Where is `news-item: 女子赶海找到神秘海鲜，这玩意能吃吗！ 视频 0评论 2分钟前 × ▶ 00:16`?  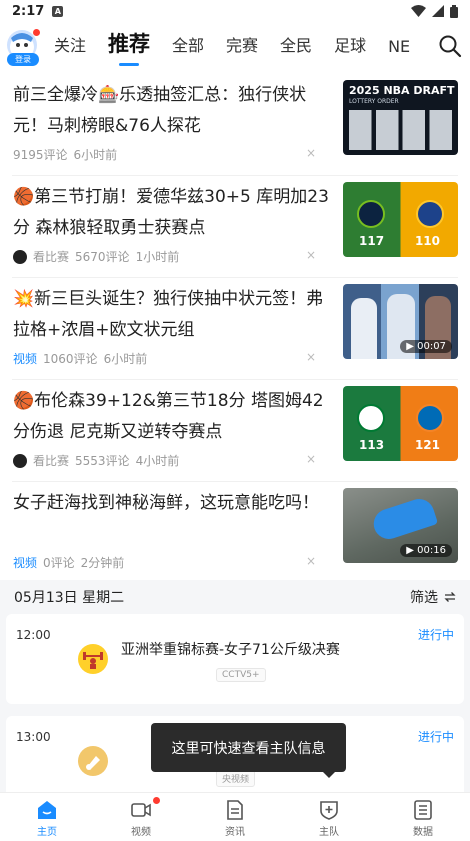
news-item: 女子赶海找到神秘海鲜，这玩意能吃吗！ 视频 0评论 2分钟前 × ▶ 00:16 is located at coordinates (235, 533).